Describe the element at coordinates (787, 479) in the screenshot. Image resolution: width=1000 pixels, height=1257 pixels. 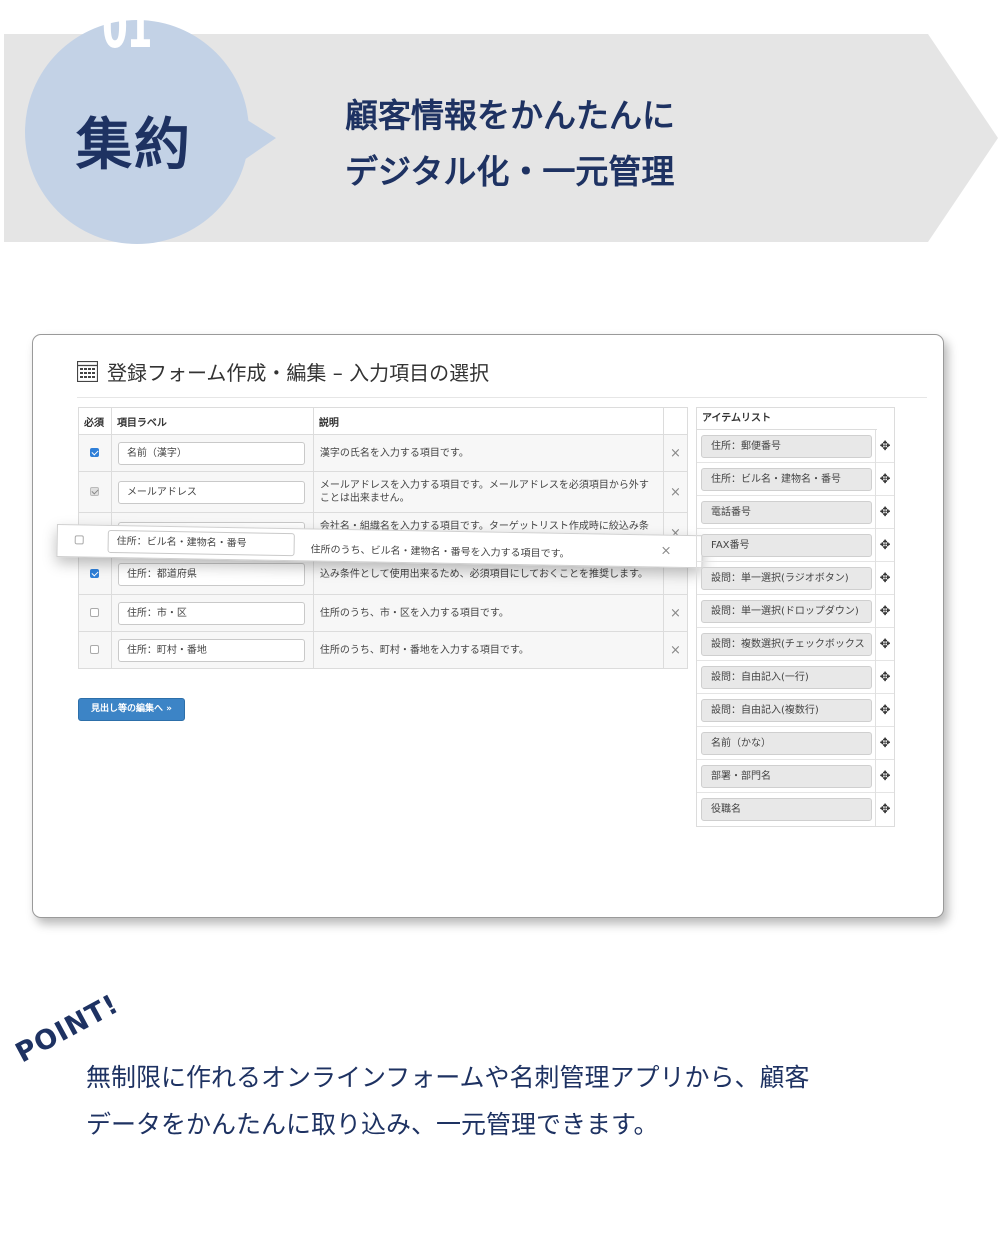
I see `item-chip: 住所：ビル名・建物名・番号` at that location.